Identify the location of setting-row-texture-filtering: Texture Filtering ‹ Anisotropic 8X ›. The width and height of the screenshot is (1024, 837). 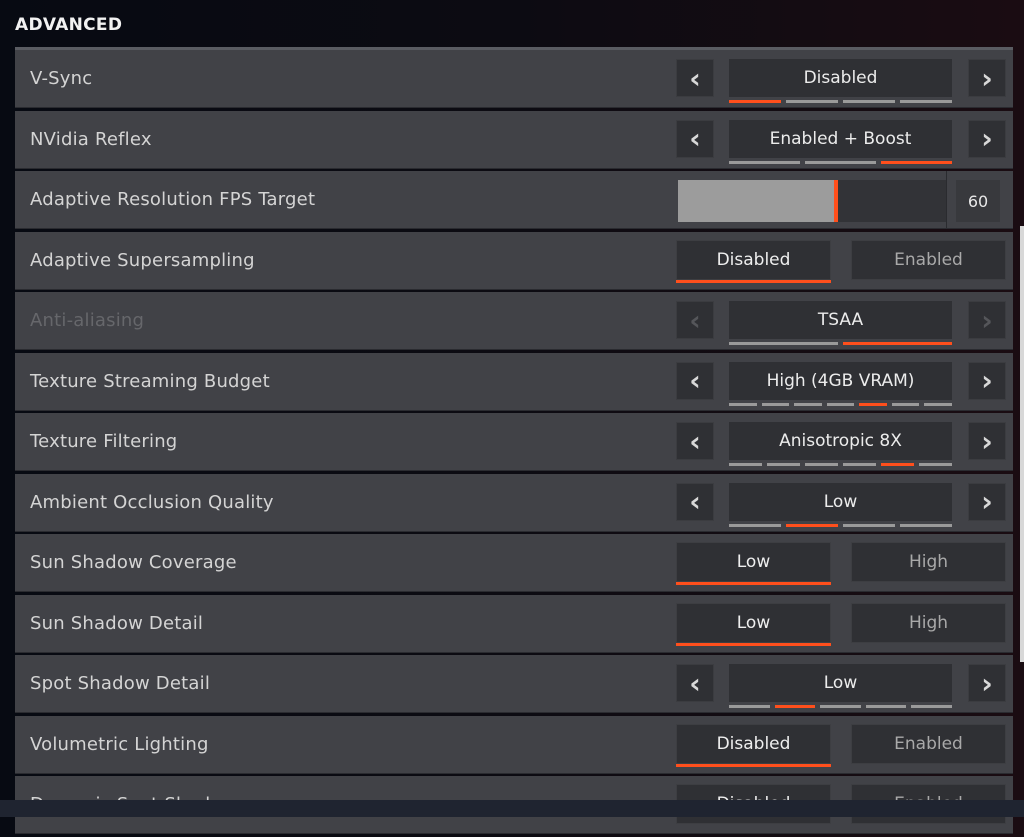
(514, 442).